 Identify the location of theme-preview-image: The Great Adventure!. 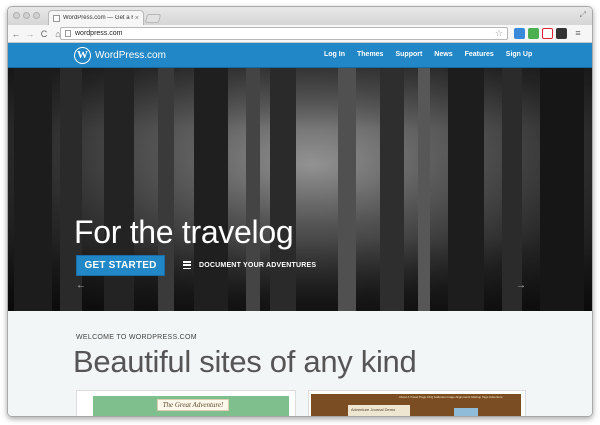
(191, 406).